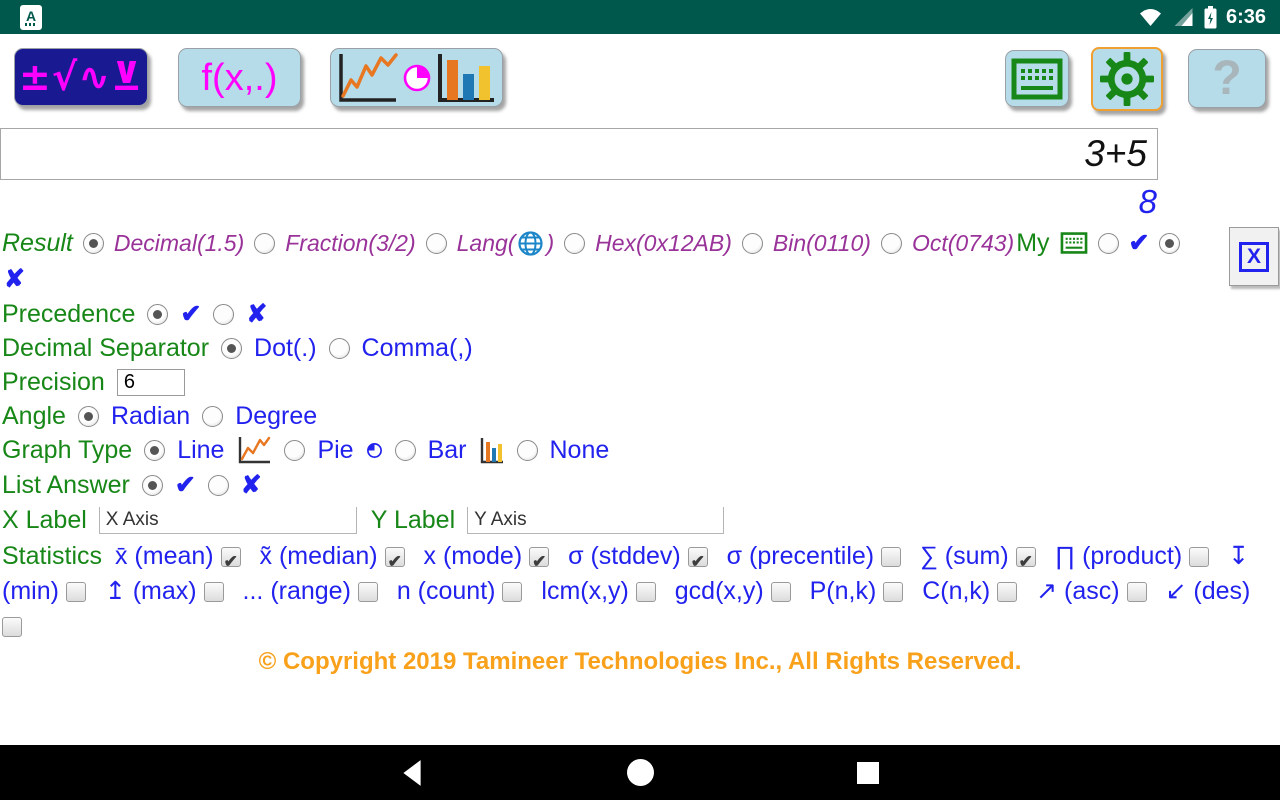 This screenshot has width=1280, height=800. Describe the element at coordinates (527, 450) in the screenshot. I see `radio-graph-none` at that location.